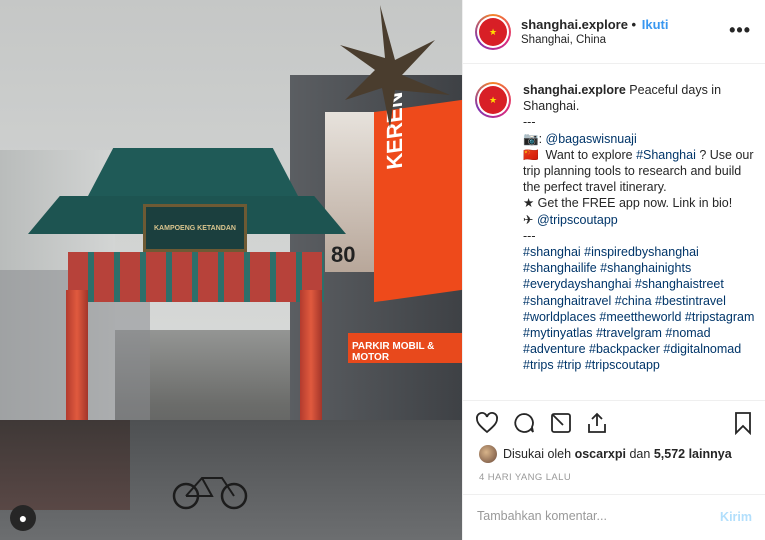 This screenshot has width=765, height=540. What do you see at coordinates (615, 424) in the screenshot?
I see `action-icons` at bounding box center [615, 424].